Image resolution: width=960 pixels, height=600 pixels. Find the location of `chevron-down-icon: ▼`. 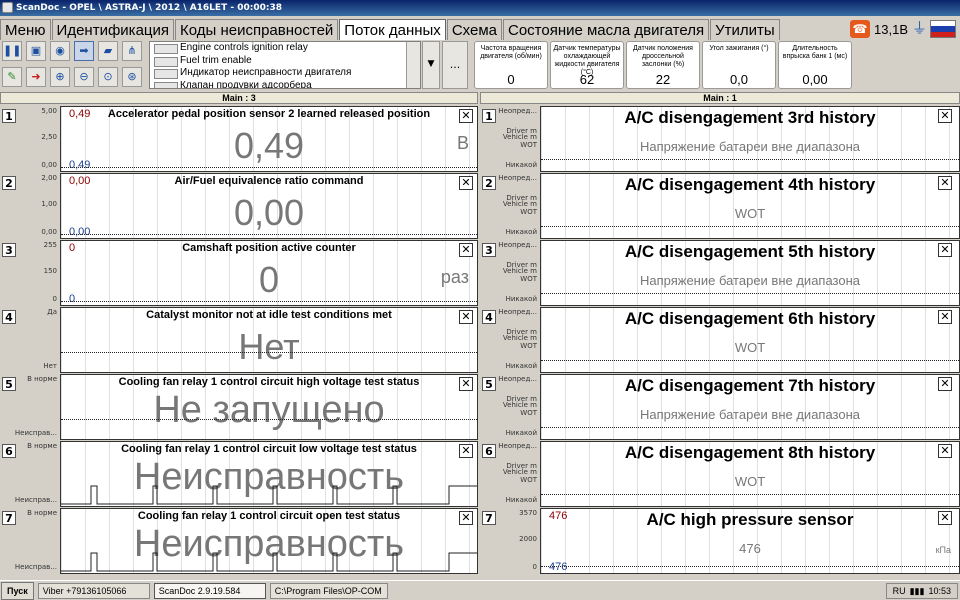

chevron-down-icon: ▼ is located at coordinates (431, 65).